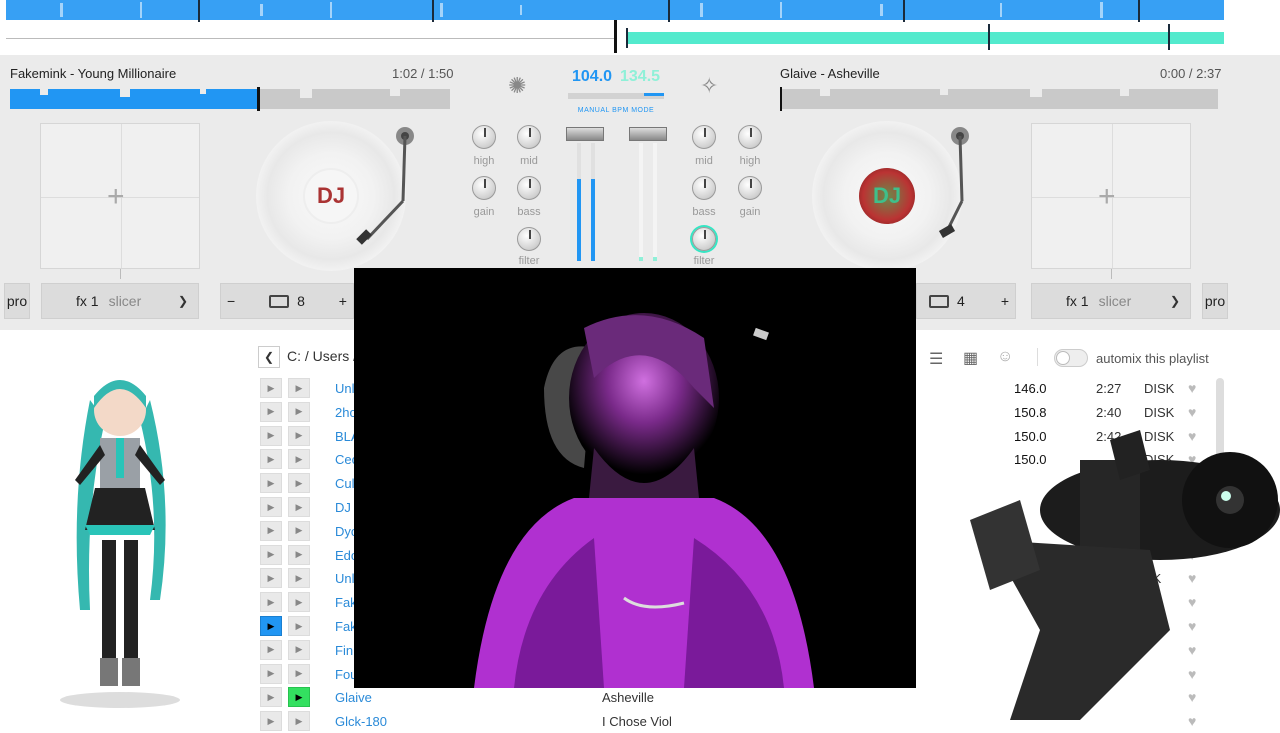  Describe the element at coordinates (970, 358) in the screenshot. I see `grid-view-icon: ▦` at that location.